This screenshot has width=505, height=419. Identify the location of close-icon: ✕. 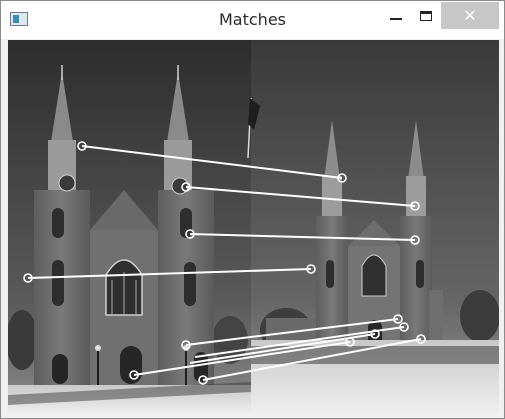
(470, 15).